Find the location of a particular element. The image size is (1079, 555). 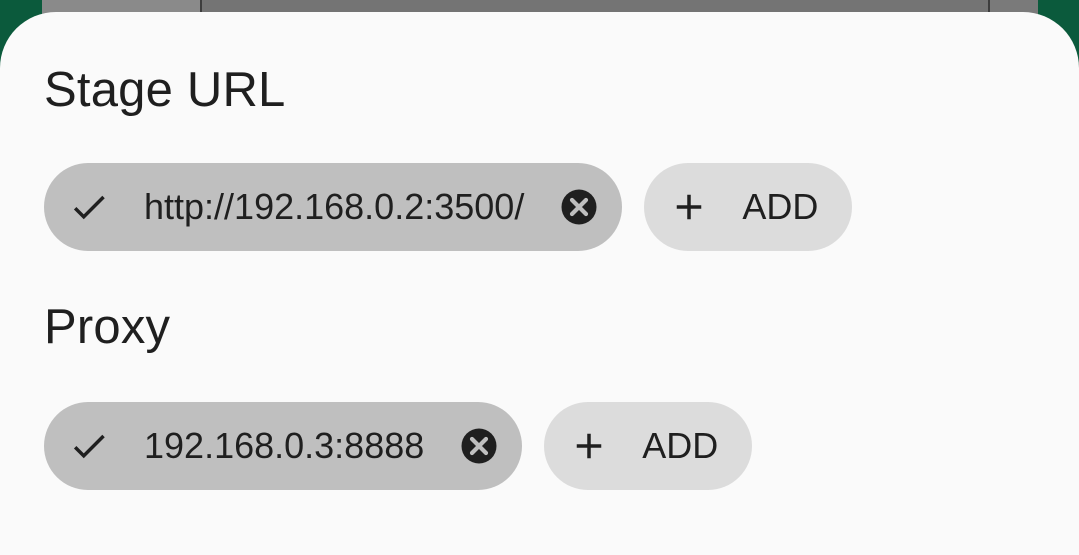

stage-url-chip-row: http://192.168.0.2:3500/ ADD is located at coordinates (448, 207).